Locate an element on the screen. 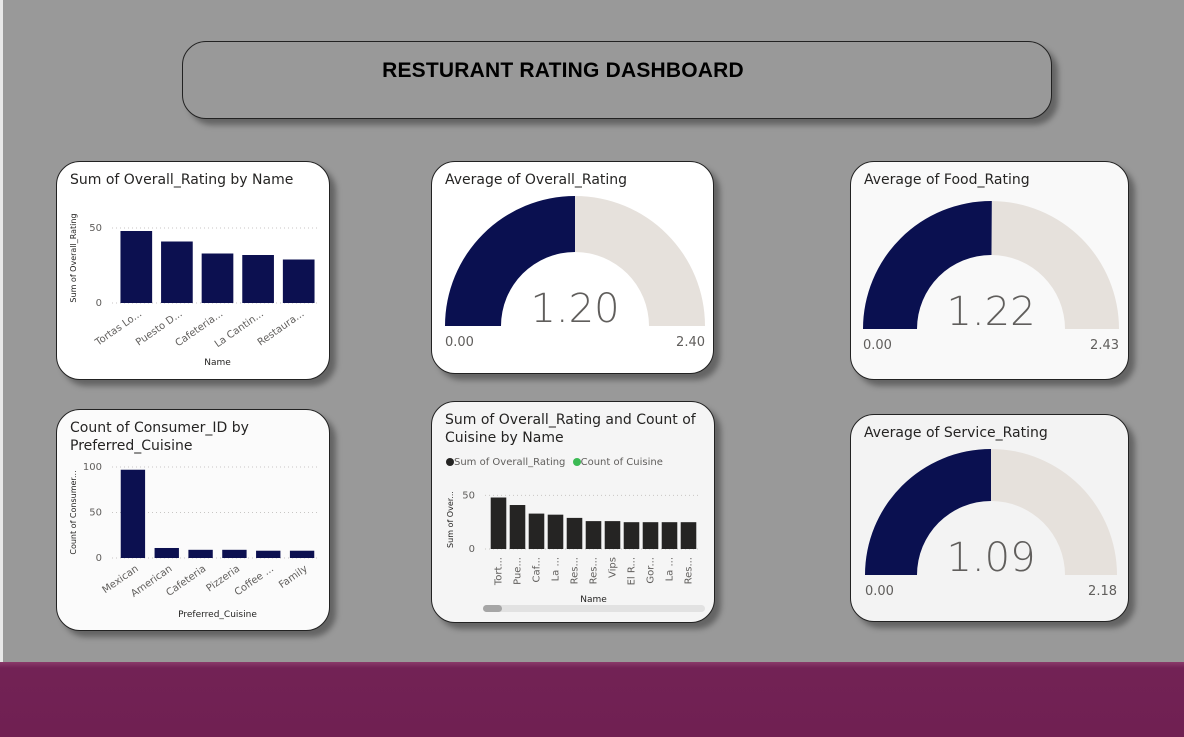 The height and width of the screenshot is (737, 1184). y-tick-label: 100 is located at coordinates (92, 467).